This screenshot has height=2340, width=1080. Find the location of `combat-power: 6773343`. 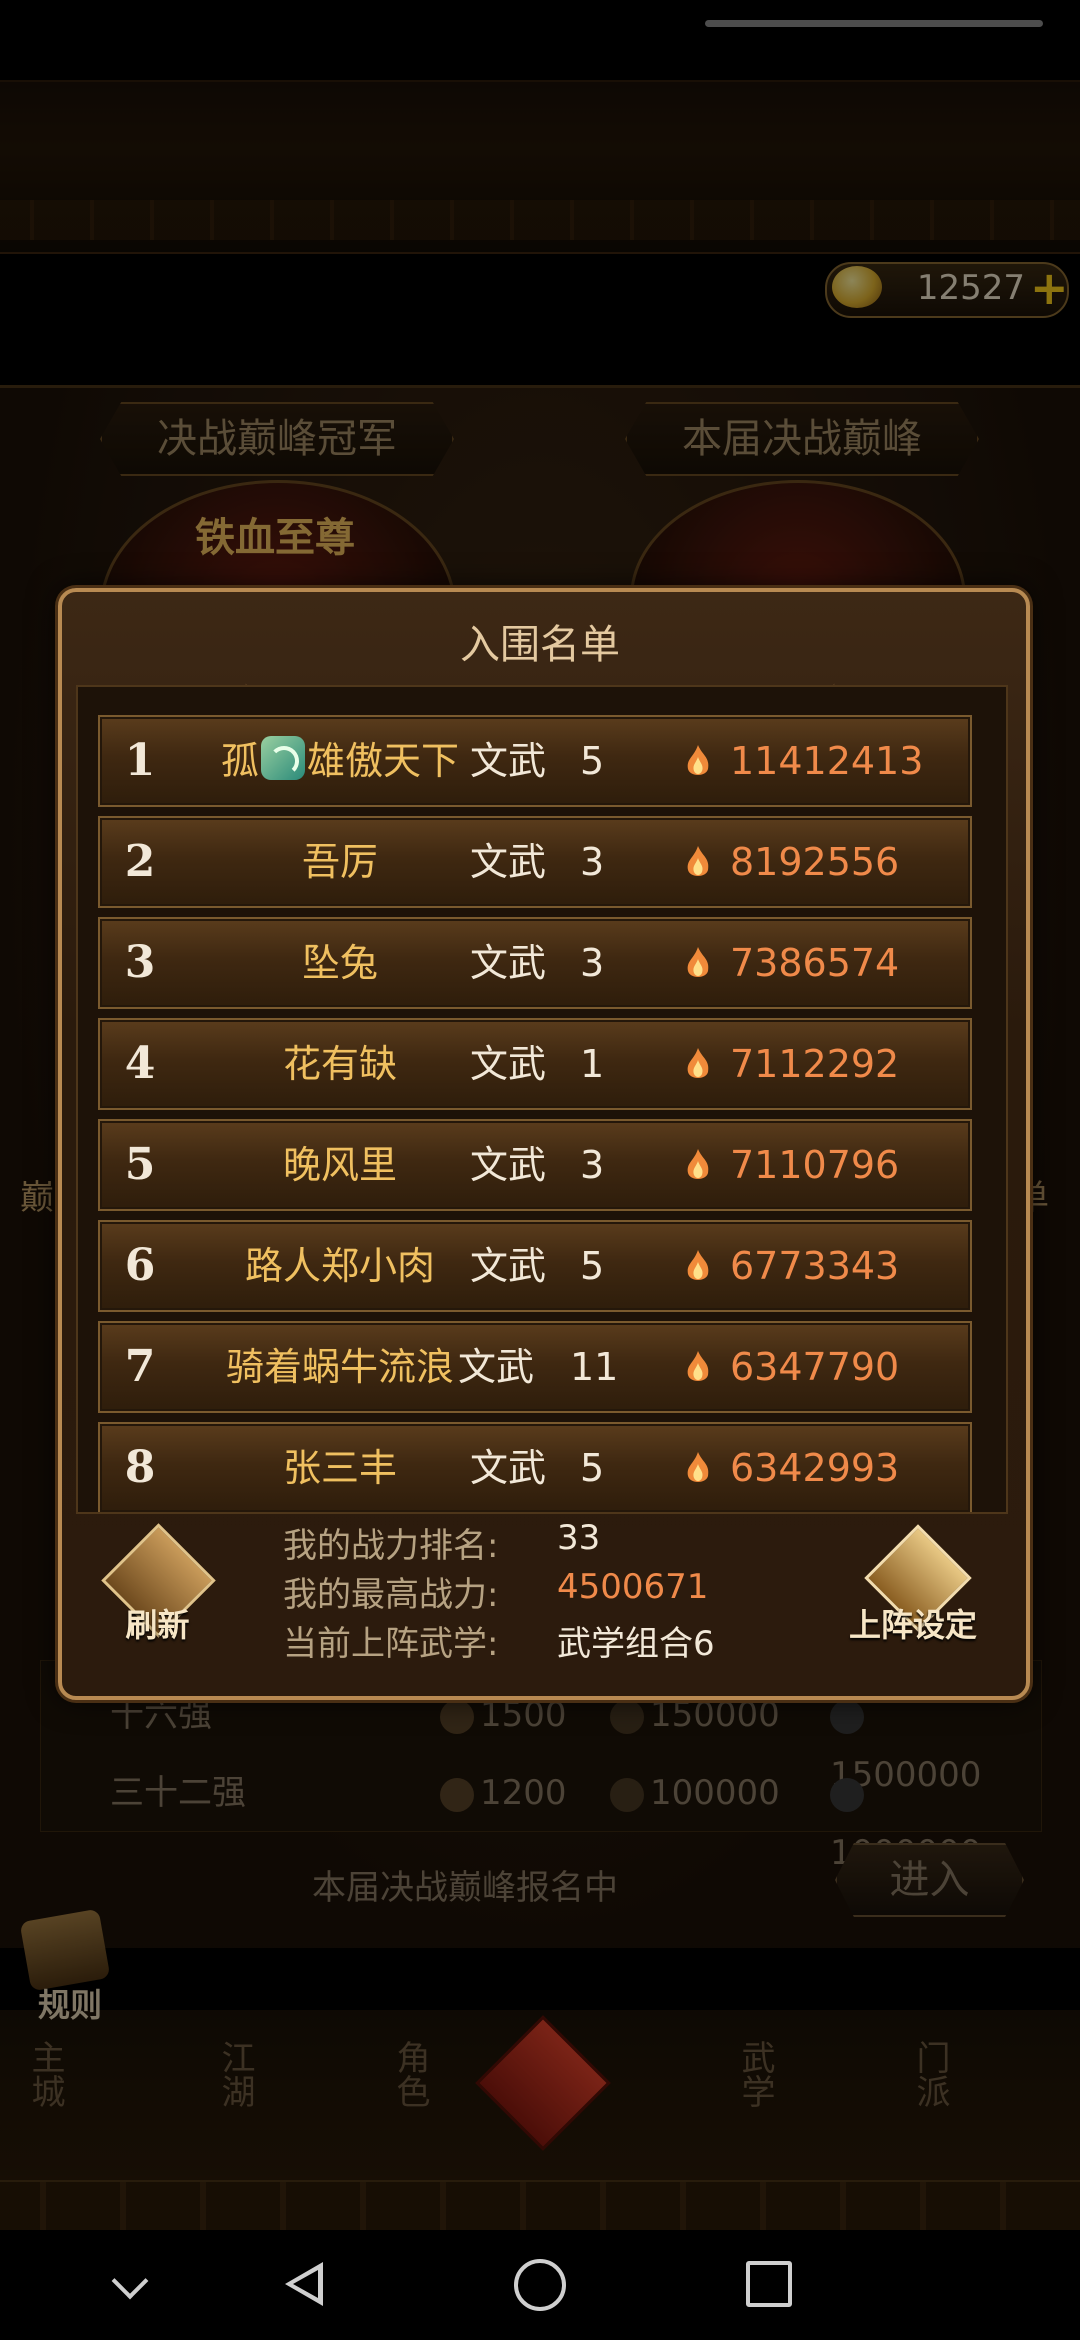

combat-power: 6773343 is located at coordinates (815, 1266).